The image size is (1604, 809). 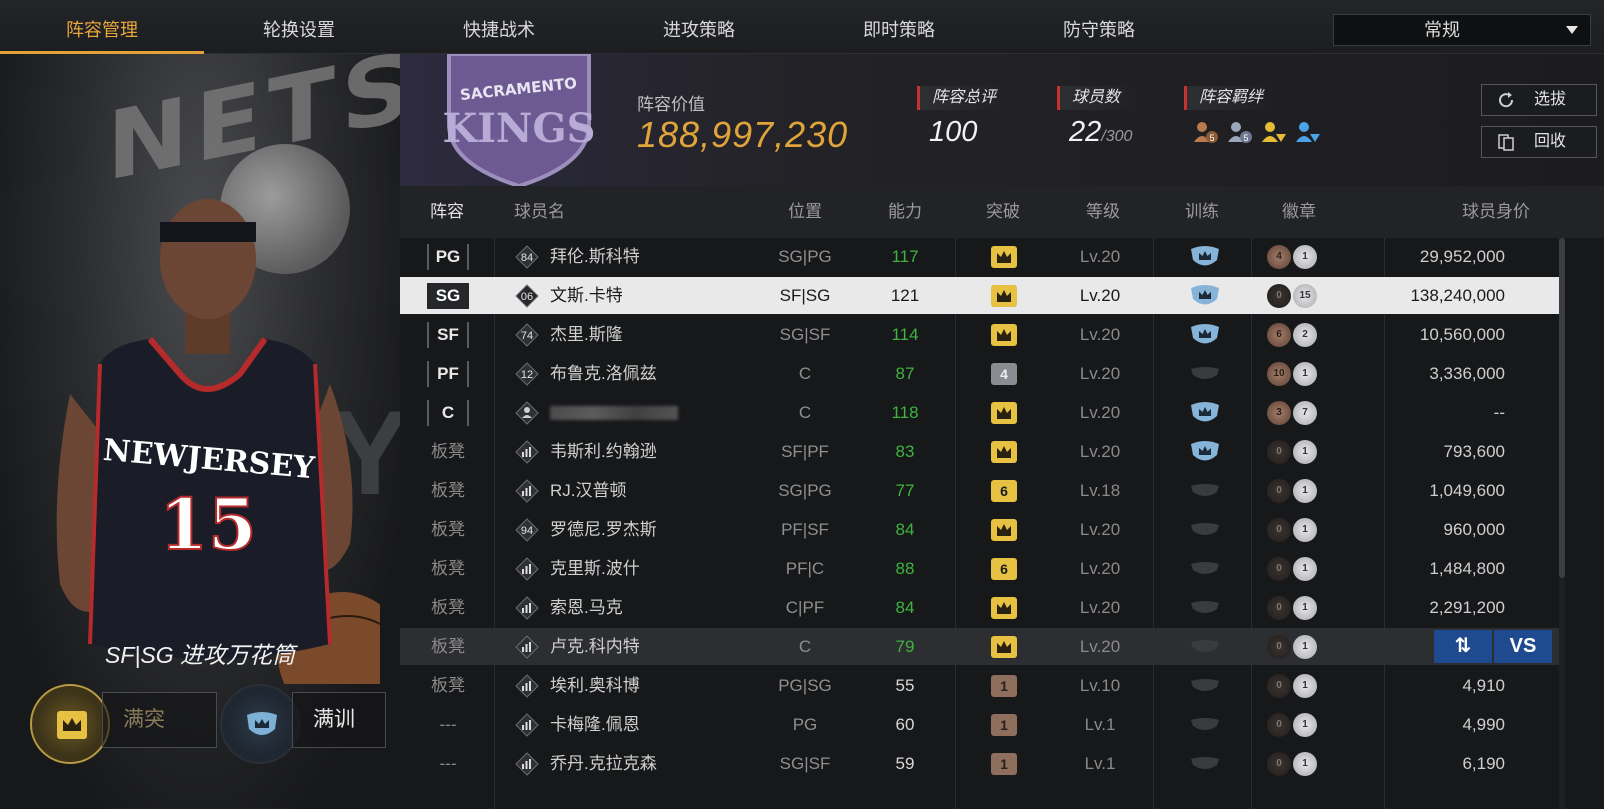 I want to click on table-row: PG 84 拜伦.斯科特 SG|PG 117 Lv.20 4 1 29,952,000, so click(x=980, y=256).